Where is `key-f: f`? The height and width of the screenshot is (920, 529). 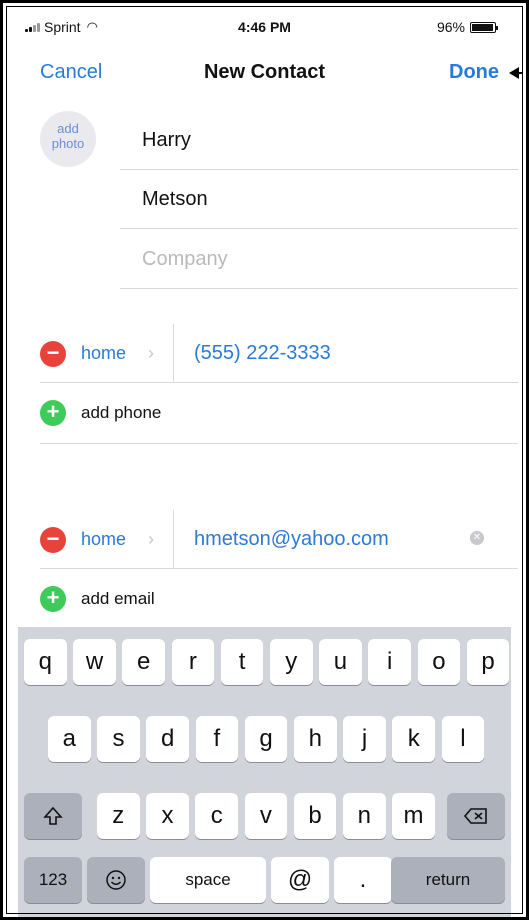
key-f: f is located at coordinates (217, 739).